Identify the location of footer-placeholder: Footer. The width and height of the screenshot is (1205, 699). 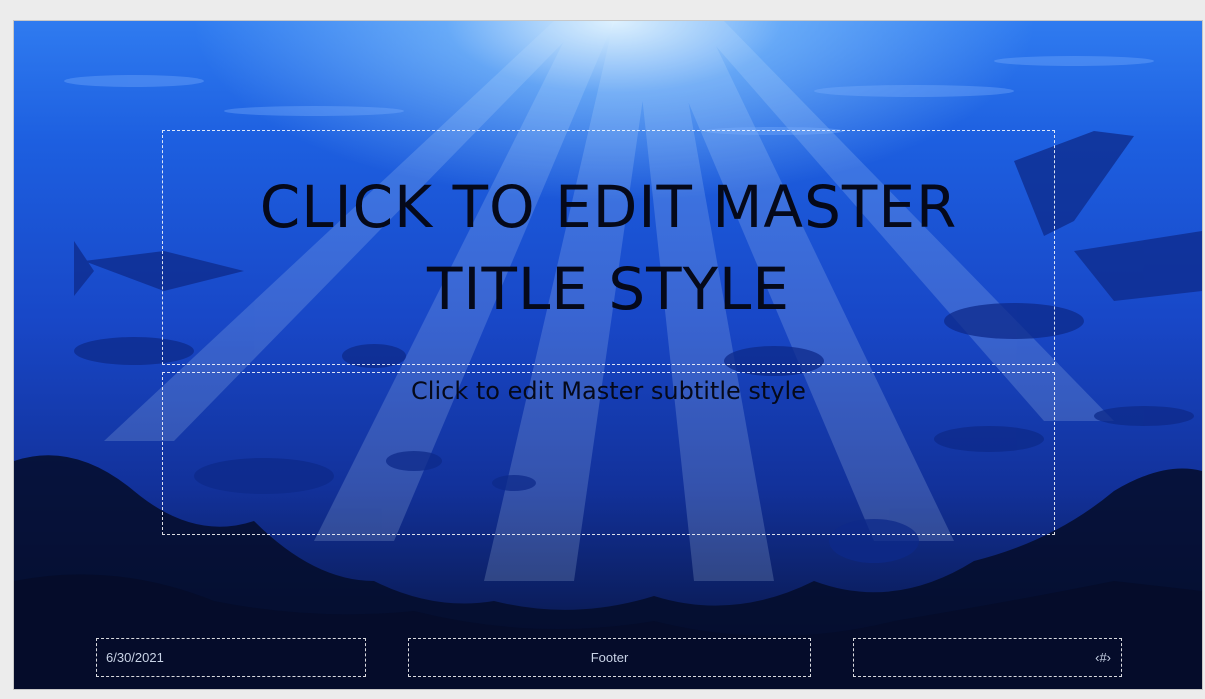
(609, 657).